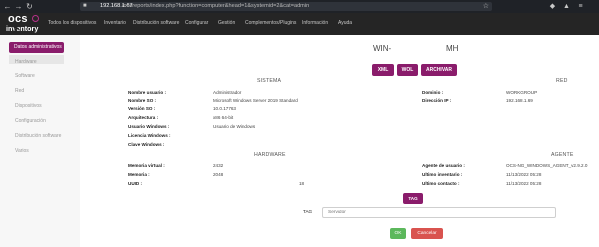 Image resolution: width=599 pixels, height=247 pixels. Describe the element at coordinates (315, 23) in the screenshot. I see `menu-information: Información` at that location.